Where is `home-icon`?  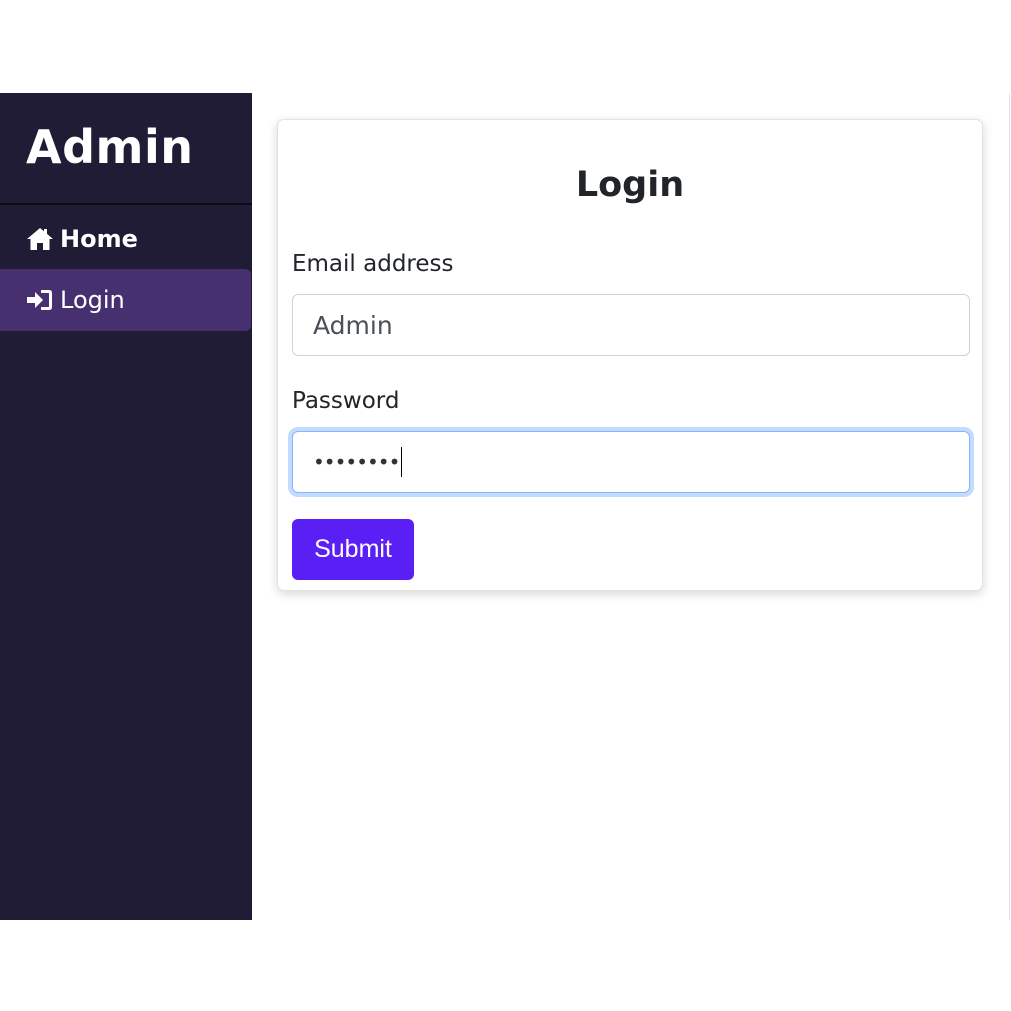 home-icon is located at coordinates (40, 239).